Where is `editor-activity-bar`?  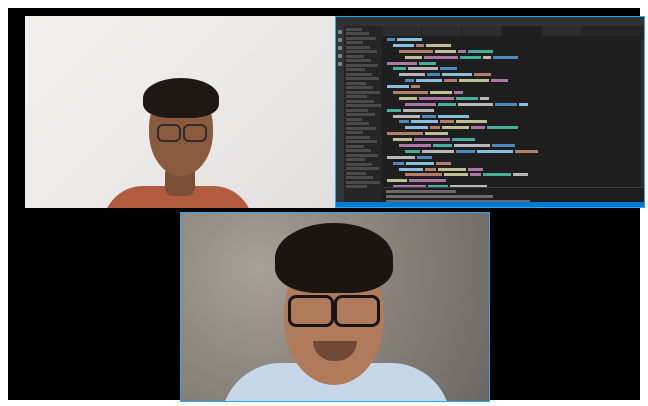 editor-activity-bar is located at coordinates (340, 114).